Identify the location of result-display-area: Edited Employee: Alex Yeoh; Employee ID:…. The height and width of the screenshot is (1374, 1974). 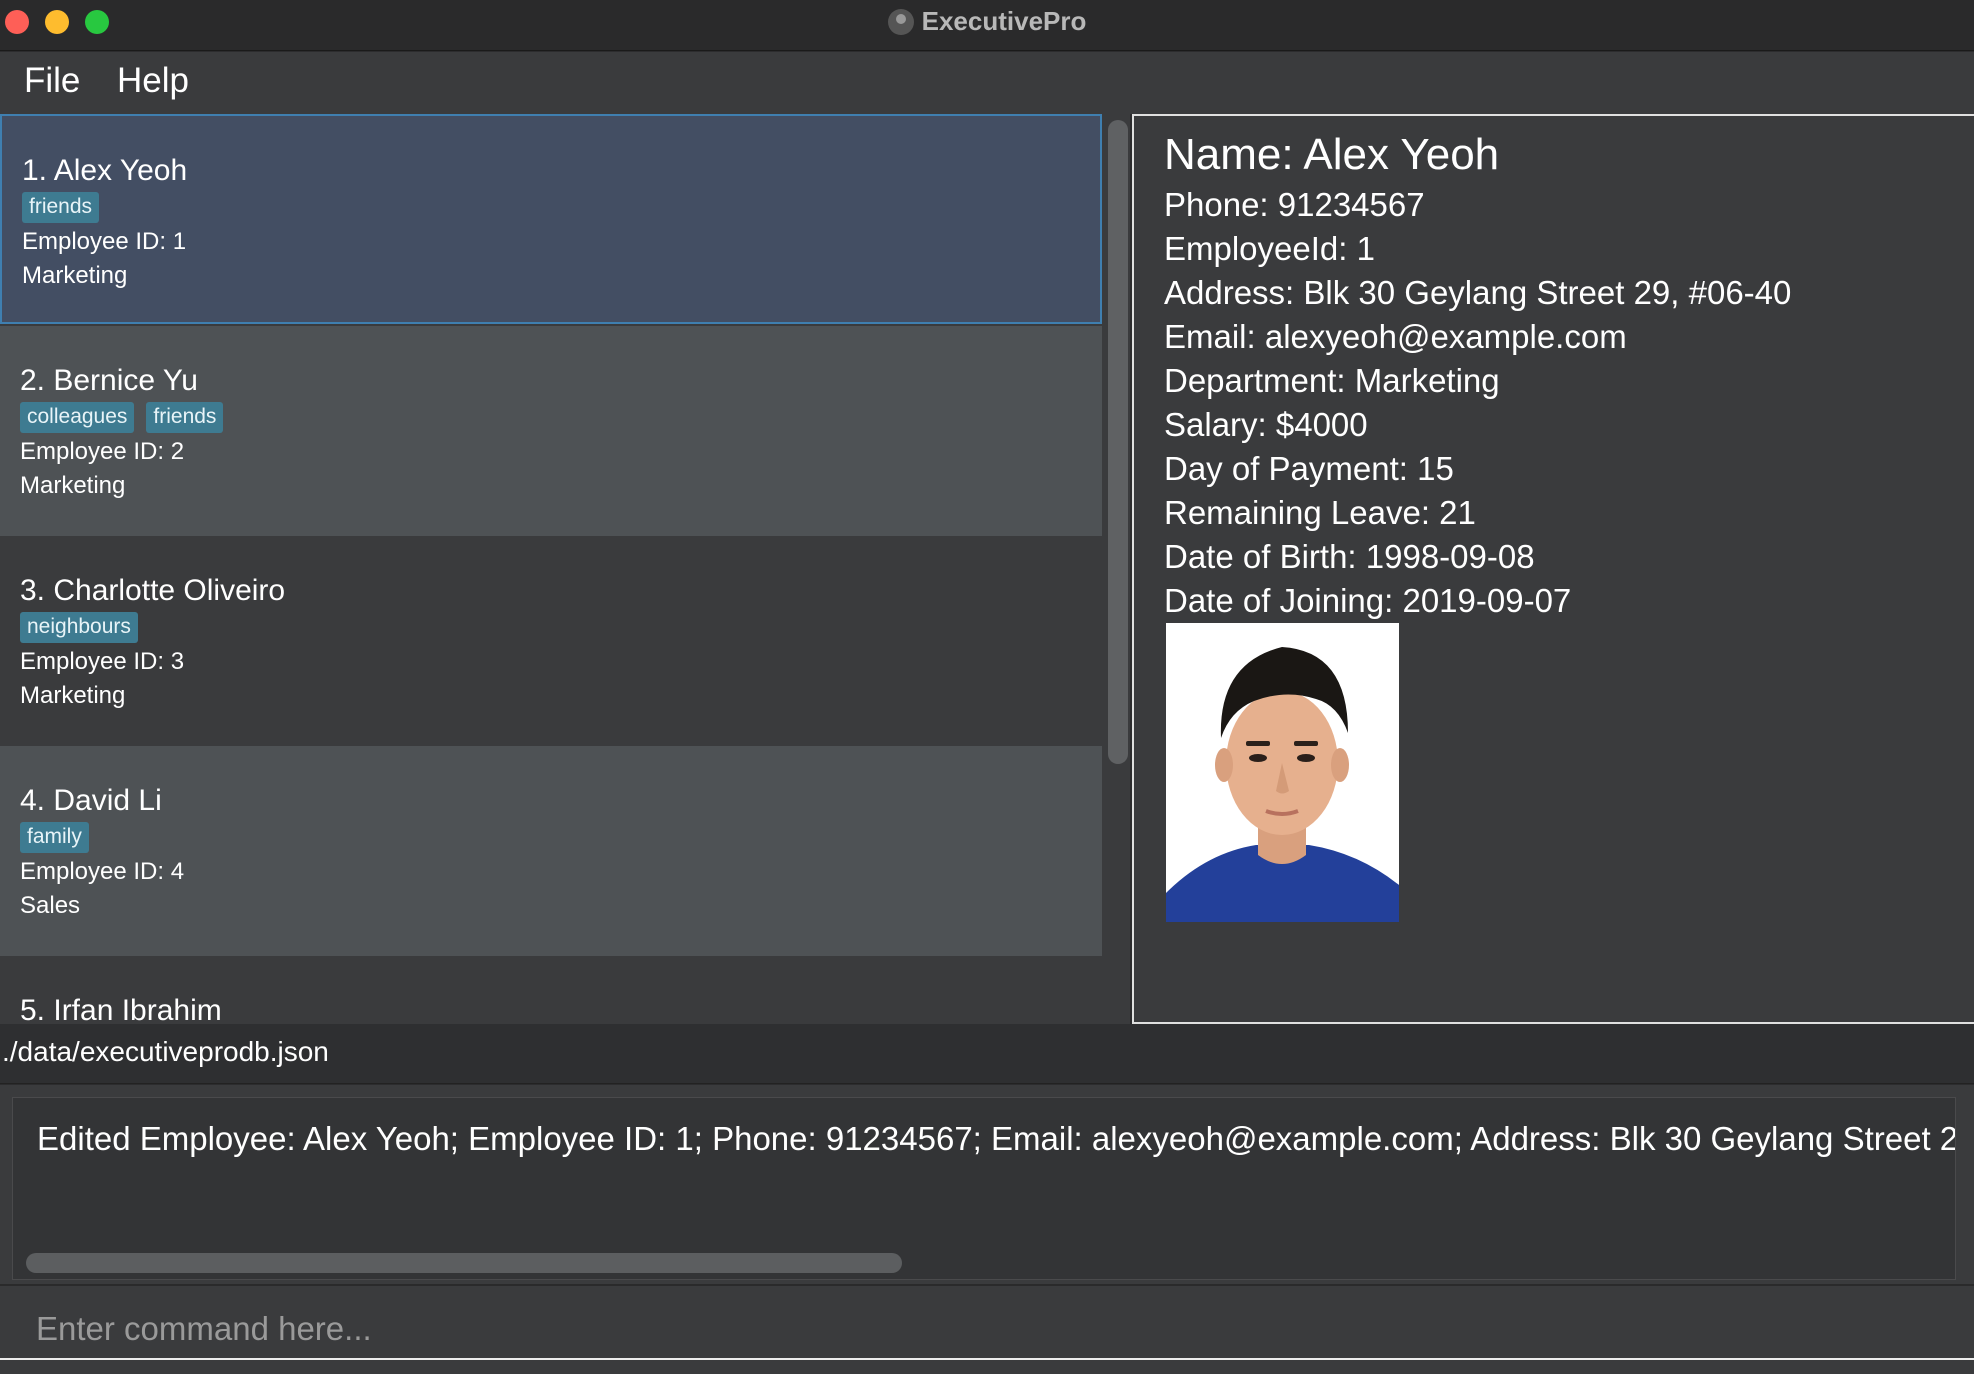
(987, 1184).